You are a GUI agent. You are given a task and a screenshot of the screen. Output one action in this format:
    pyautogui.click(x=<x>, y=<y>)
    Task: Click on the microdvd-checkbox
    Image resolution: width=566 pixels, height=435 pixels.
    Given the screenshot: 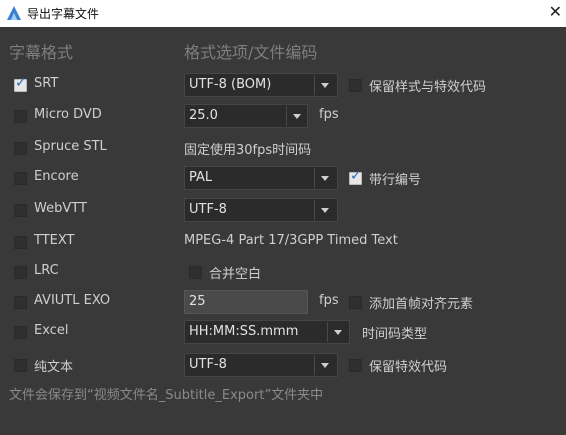 What is the action you would take?
    pyautogui.click(x=20, y=116)
    